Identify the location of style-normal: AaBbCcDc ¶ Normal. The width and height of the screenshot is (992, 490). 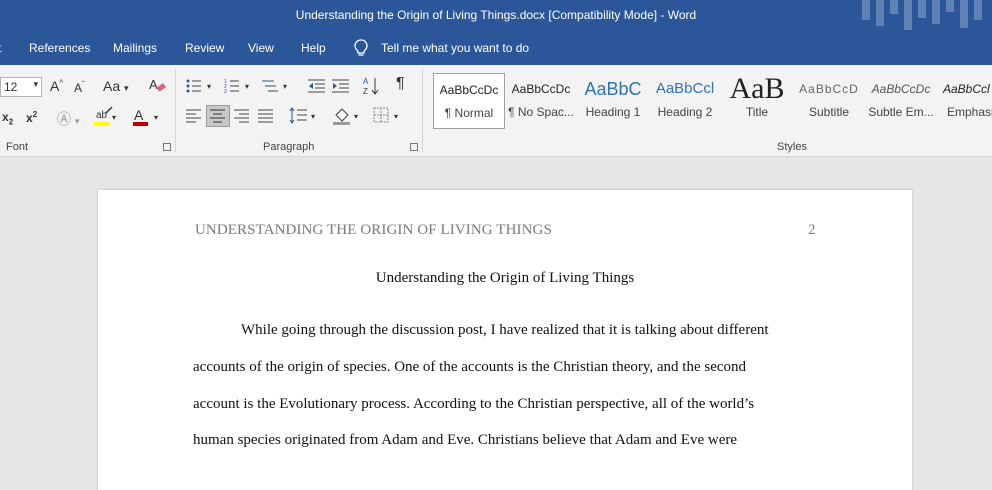
(469, 101).